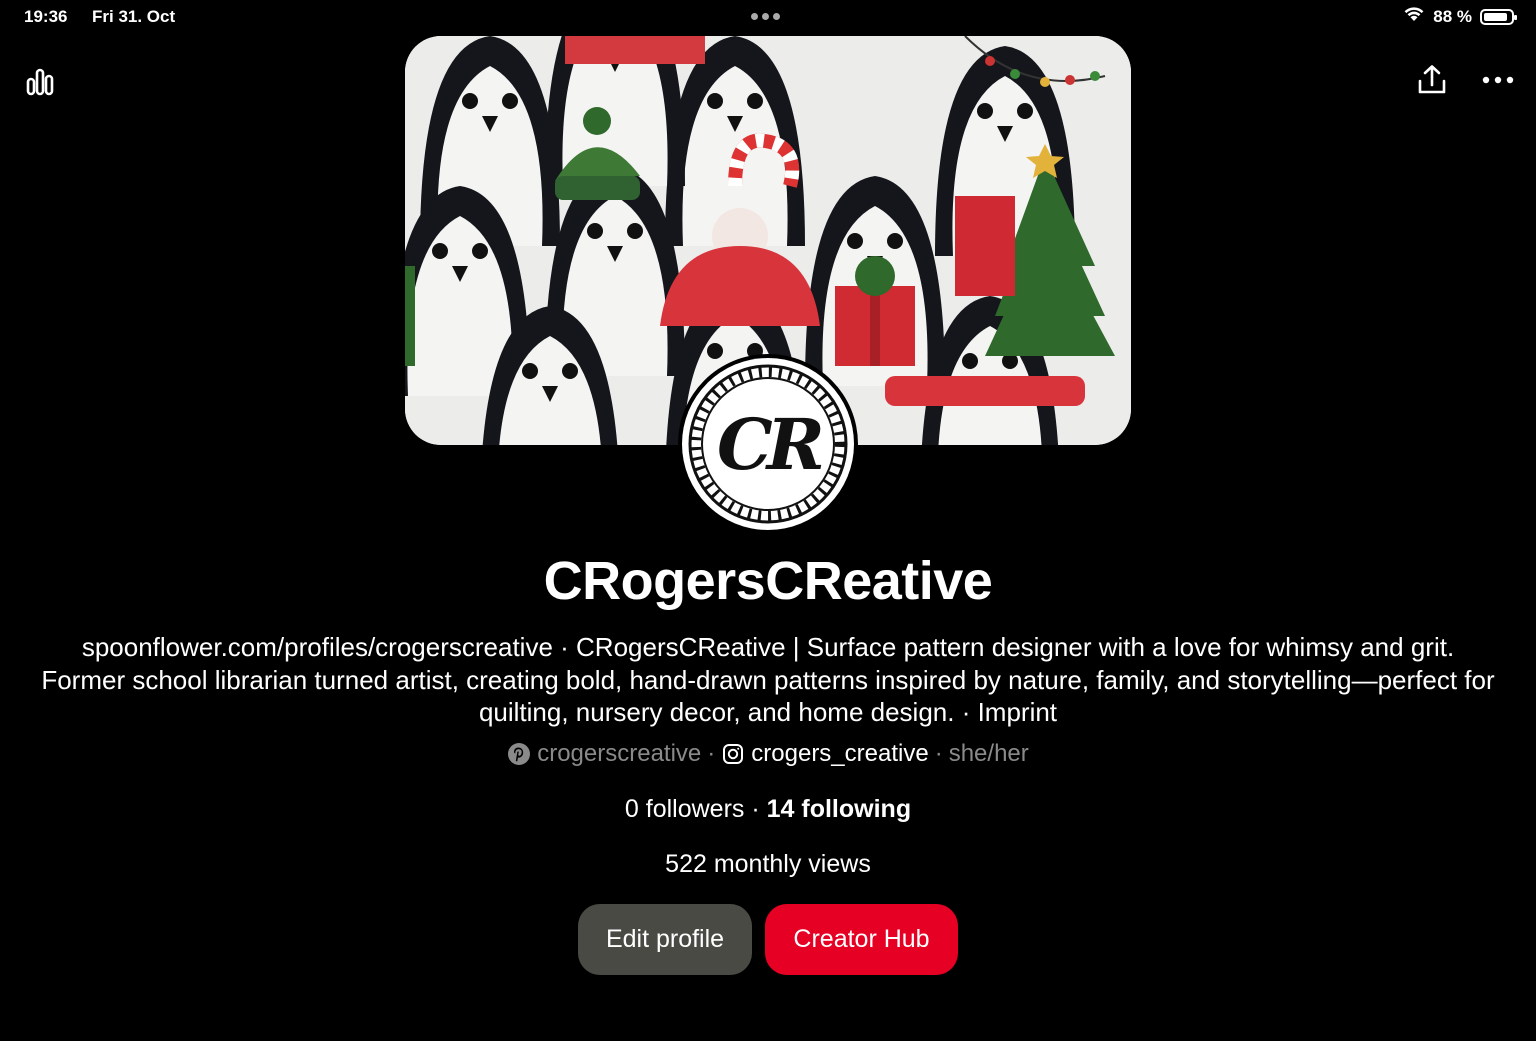  What do you see at coordinates (40, 82) in the screenshot?
I see `analytics-icon` at bounding box center [40, 82].